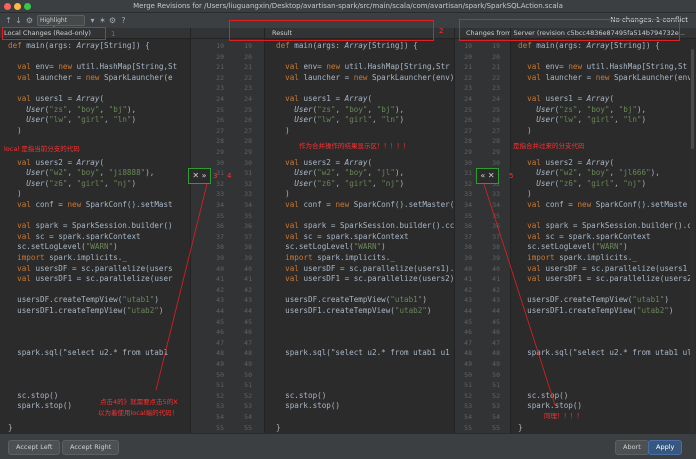 The image size is (696, 459). I want to click on apply-button: Apply, so click(665, 447).